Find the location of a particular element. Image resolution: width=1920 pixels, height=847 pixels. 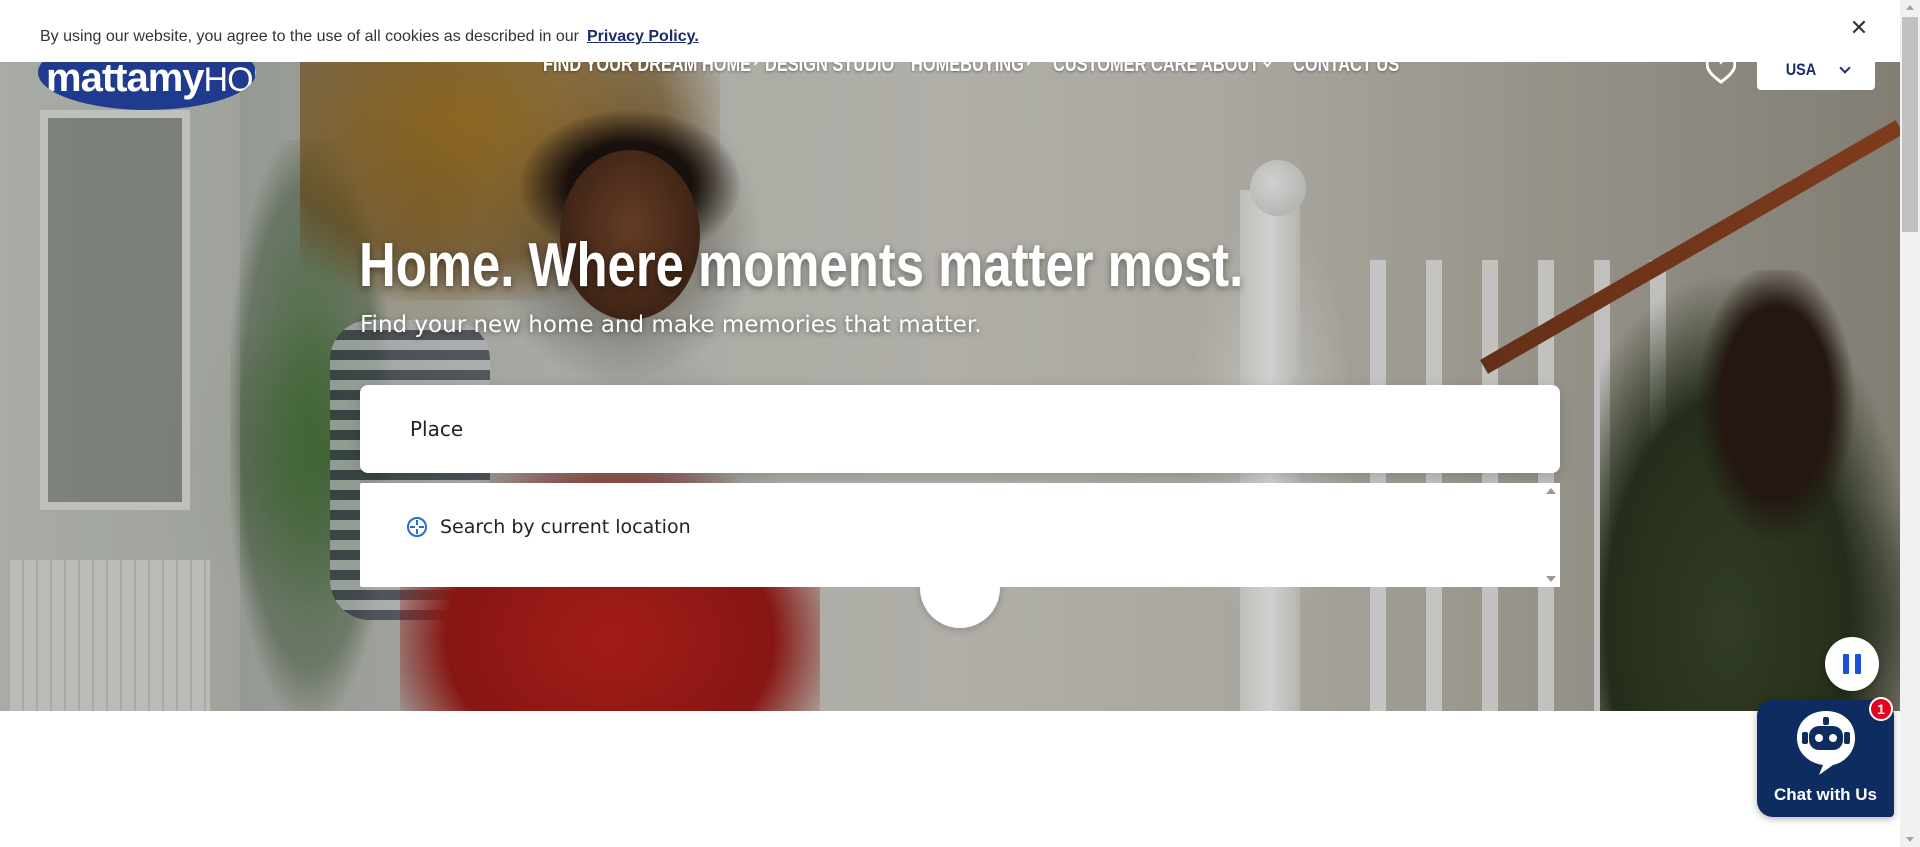

logo-wordmark: mattamyHOMES is located at coordinates (151, 78).